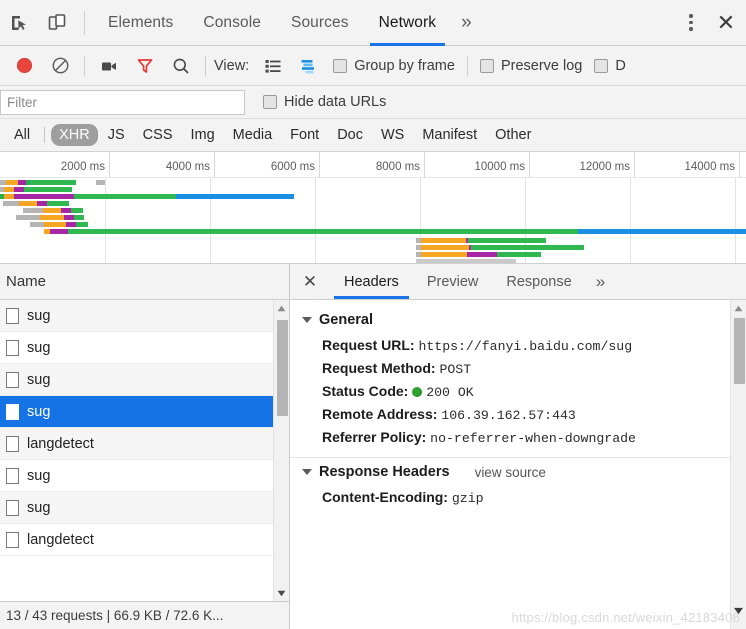 This screenshot has width=746, height=629. What do you see at coordinates (203, 135) in the screenshot?
I see `type-filter-img: Img` at bounding box center [203, 135].